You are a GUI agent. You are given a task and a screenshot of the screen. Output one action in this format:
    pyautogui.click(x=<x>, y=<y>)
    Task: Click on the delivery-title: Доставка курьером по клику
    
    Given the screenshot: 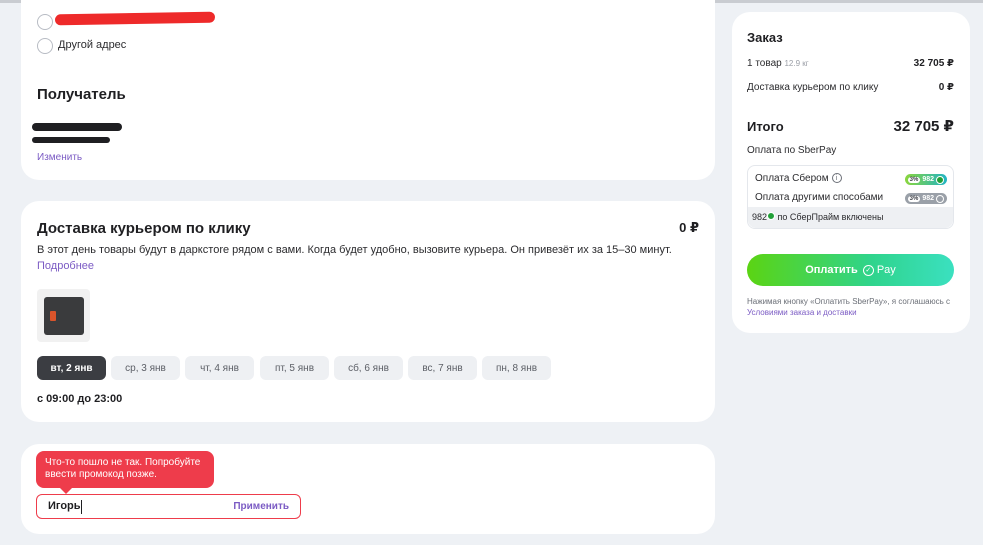 What is the action you would take?
    pyautogui.click(x=144, y=228)
    